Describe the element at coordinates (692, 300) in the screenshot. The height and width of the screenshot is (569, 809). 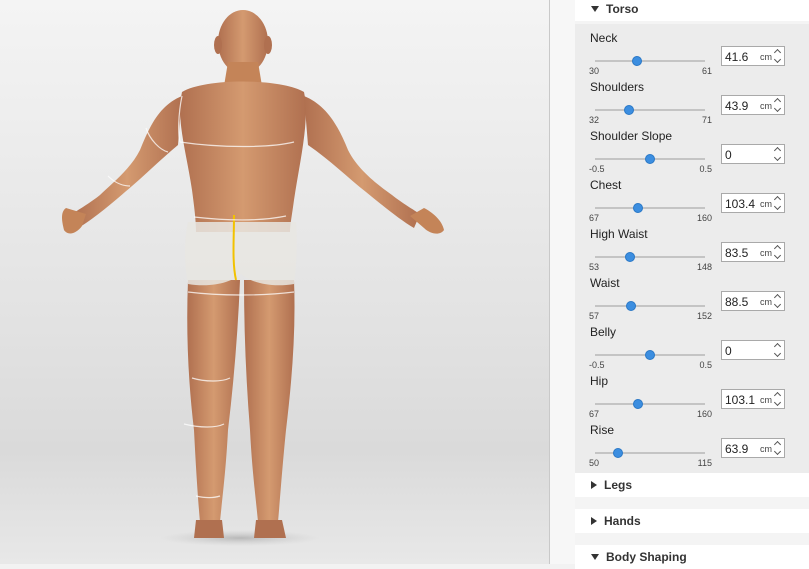
I see `measurement-row-waist: Waist 57 152 88.5 cm` at that location.